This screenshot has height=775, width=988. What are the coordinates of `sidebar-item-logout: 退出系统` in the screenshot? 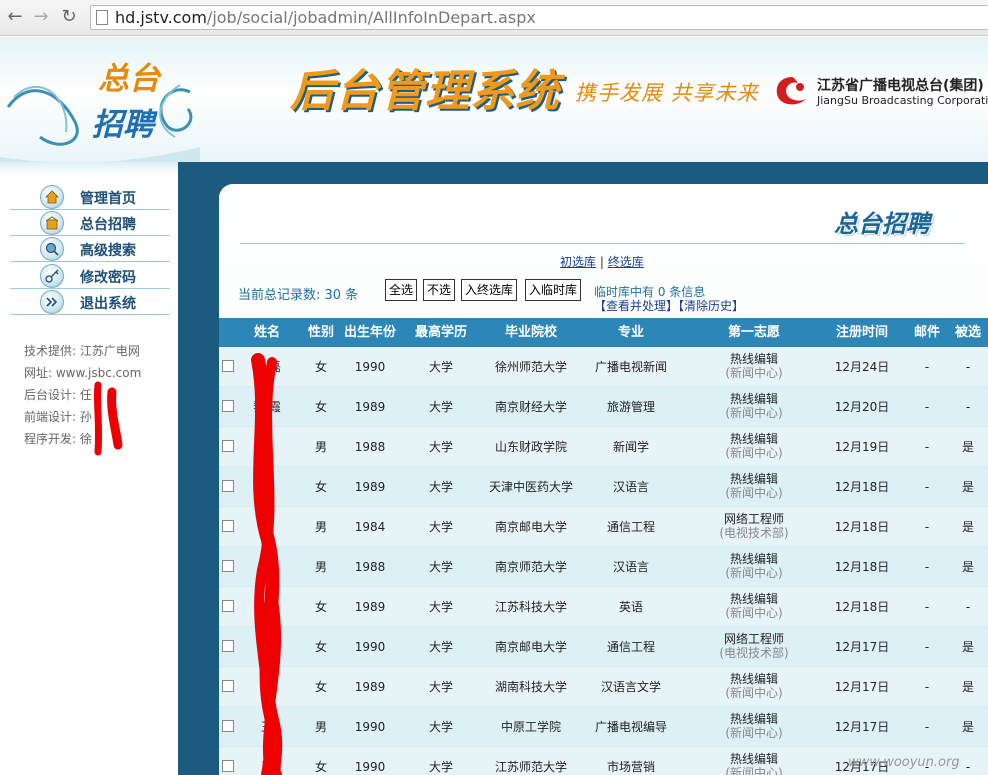 It's located at (90, 302).